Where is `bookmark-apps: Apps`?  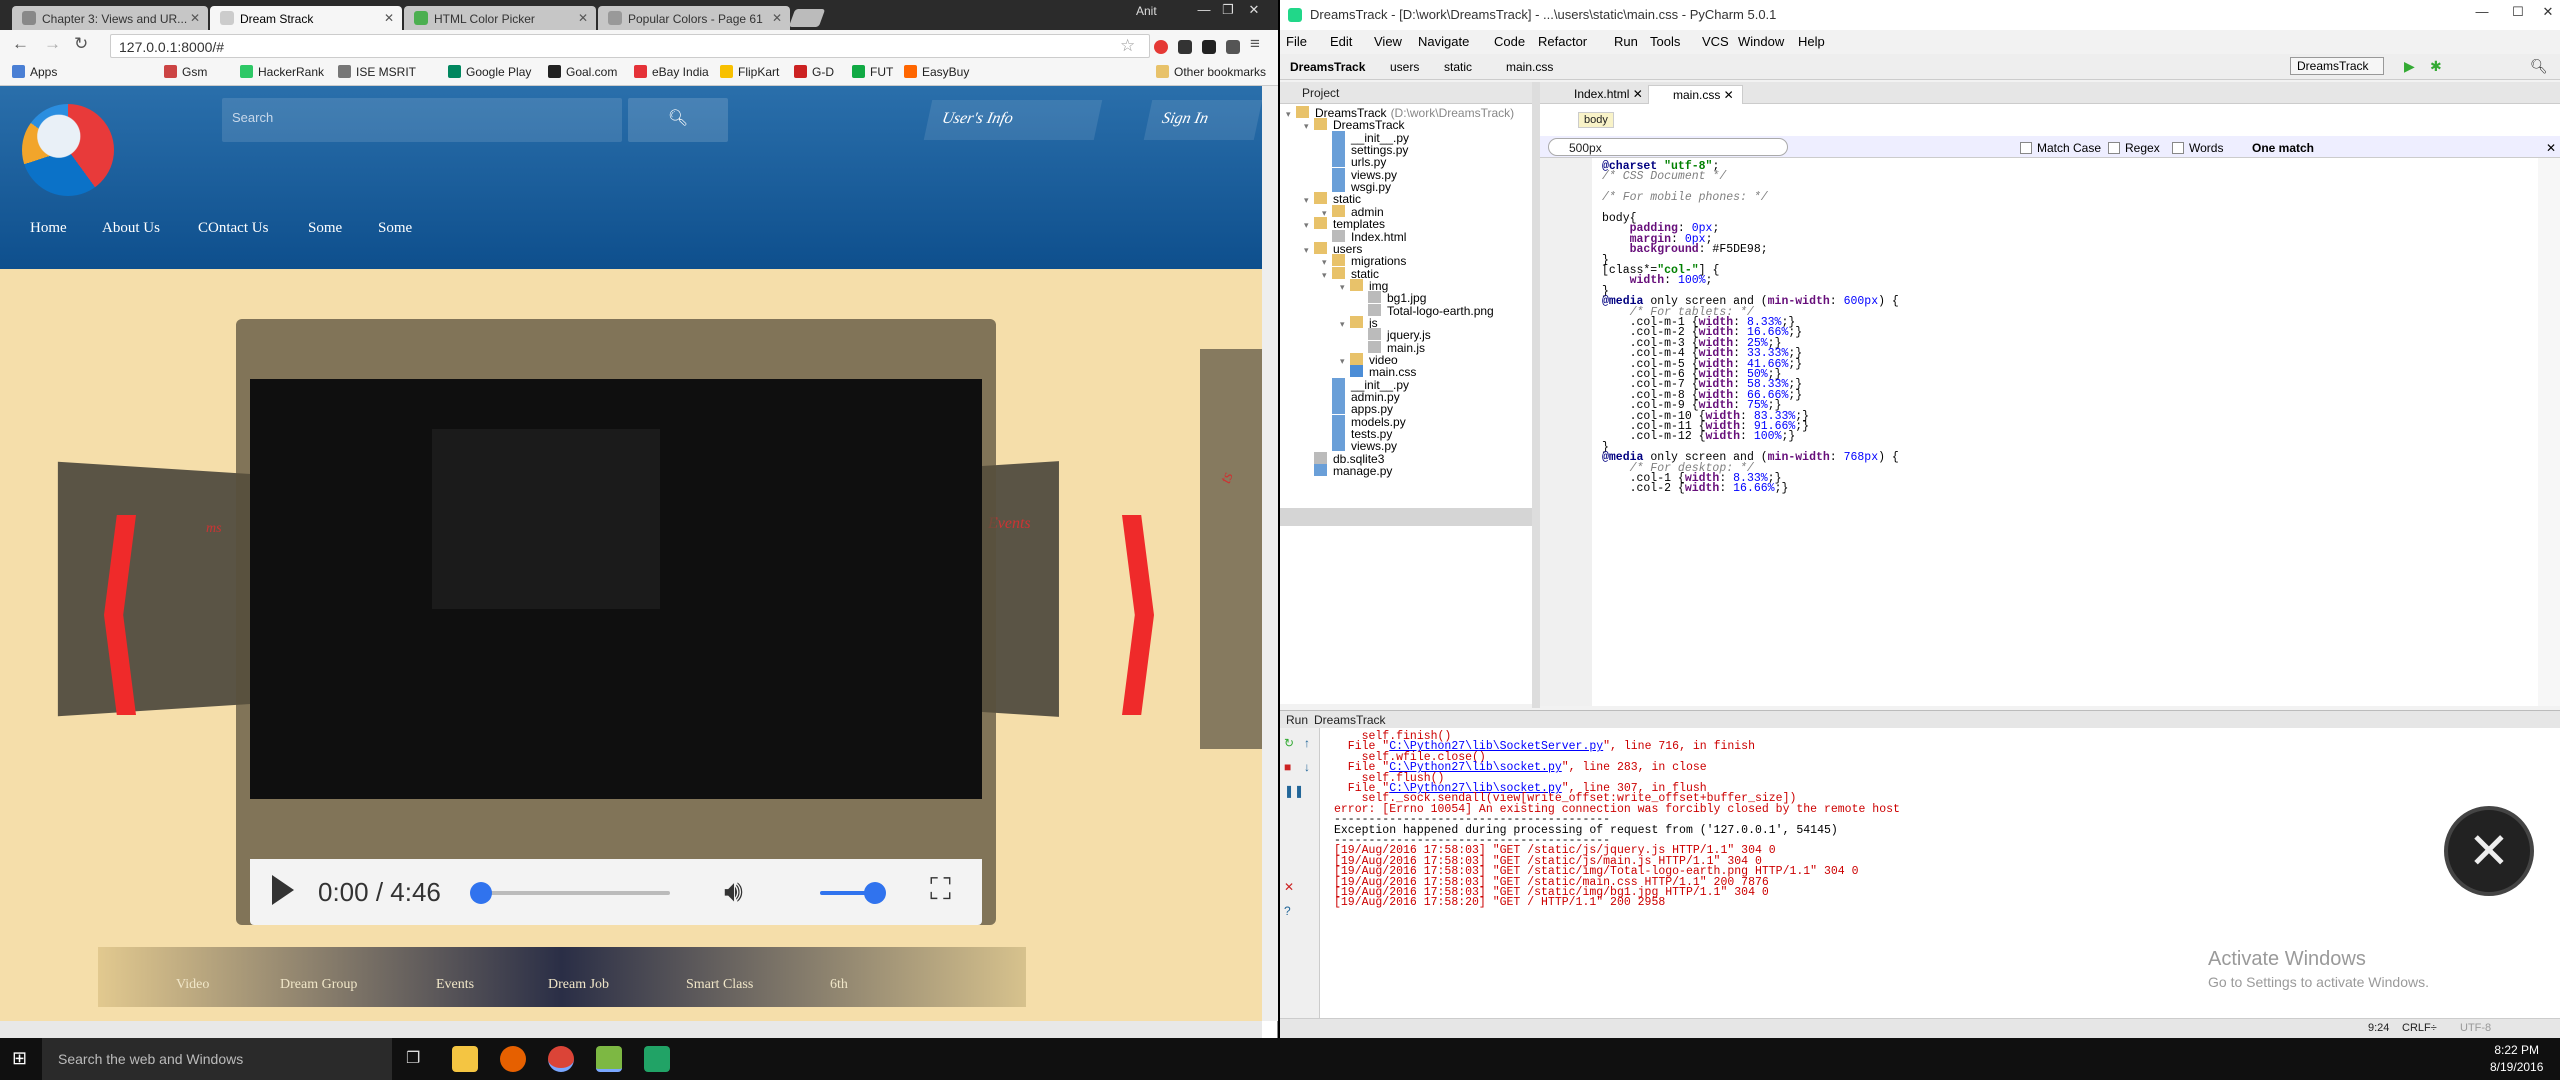 bookmark-apps: Apps is located at coordinates (34, 72).